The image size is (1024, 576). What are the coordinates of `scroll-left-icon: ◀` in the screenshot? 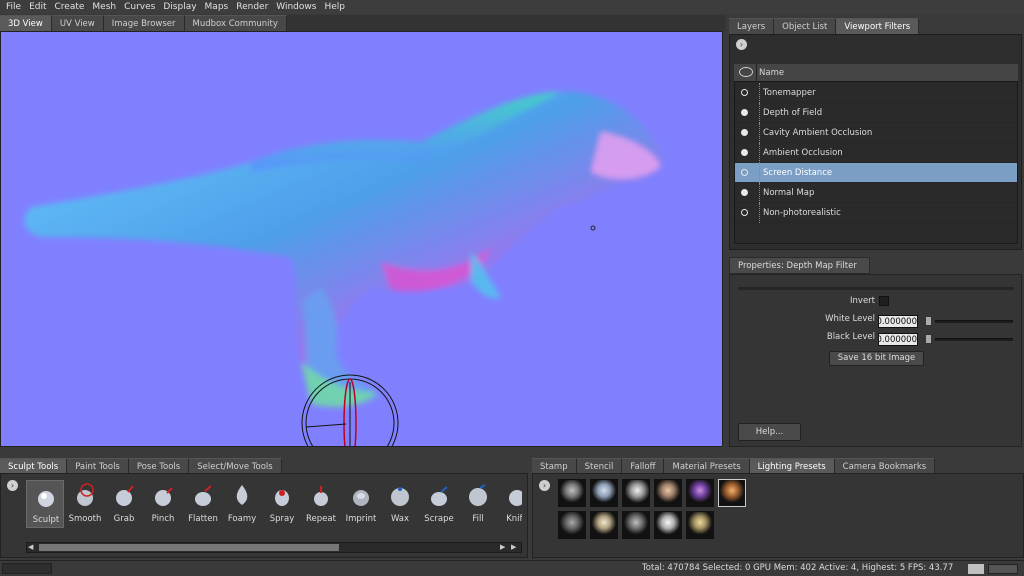 It's located at (32, 547).